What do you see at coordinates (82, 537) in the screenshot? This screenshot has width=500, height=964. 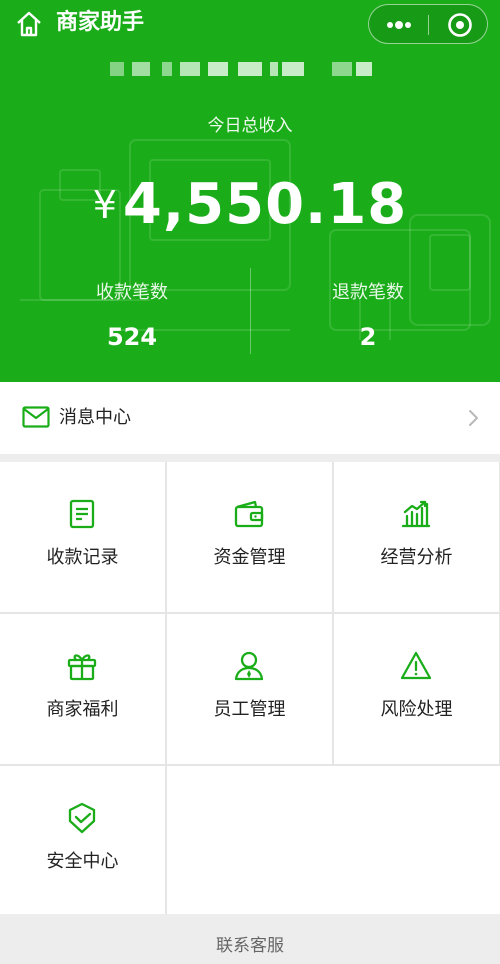 I see `menu-item-payment-records: 收款记录` at bounding box center [82, 537].